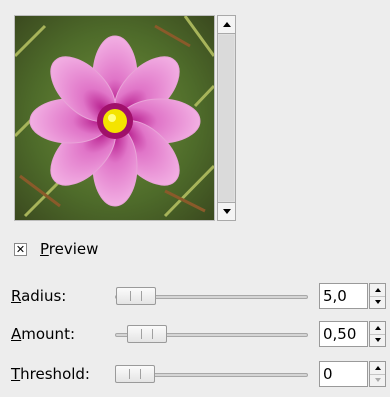  I want to click on threshold-input: 0, so click(343, 374).